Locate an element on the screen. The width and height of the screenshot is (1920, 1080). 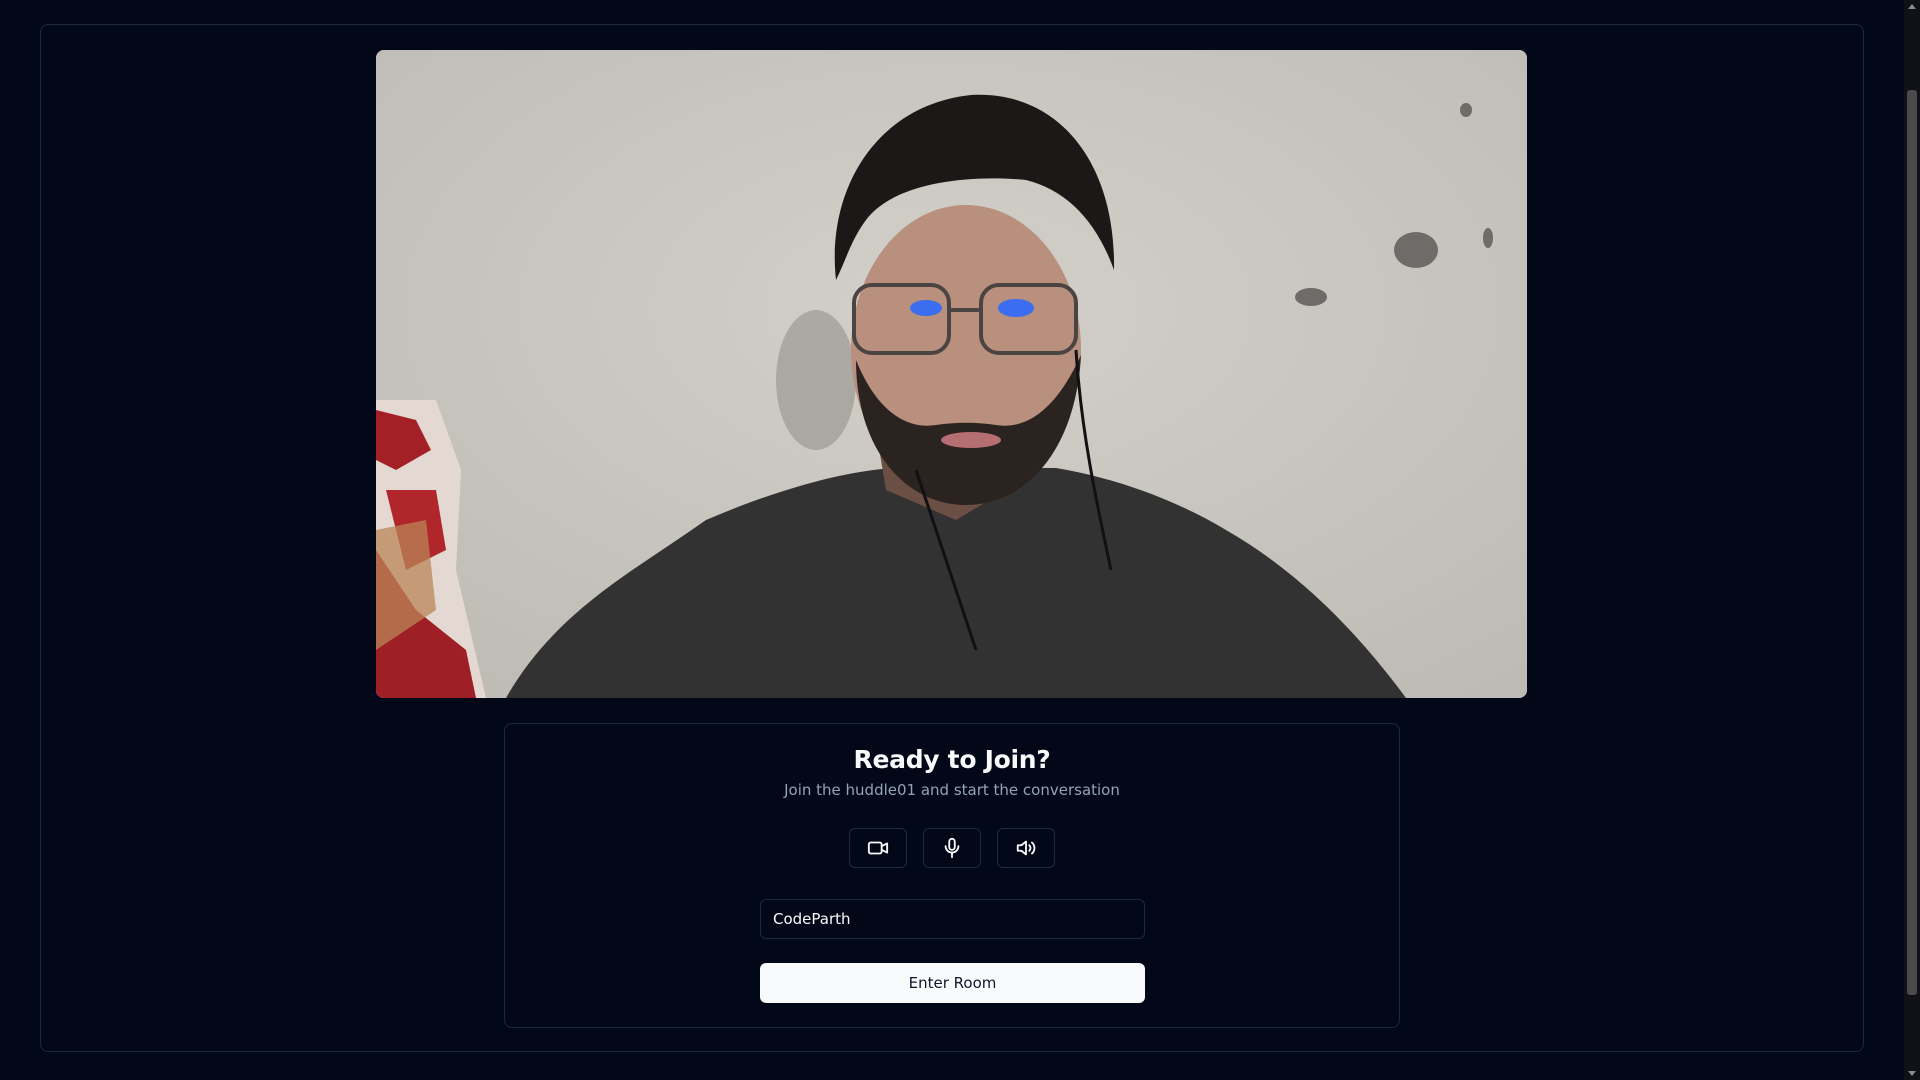
microphone-icon is located at coordinates (952, 848).